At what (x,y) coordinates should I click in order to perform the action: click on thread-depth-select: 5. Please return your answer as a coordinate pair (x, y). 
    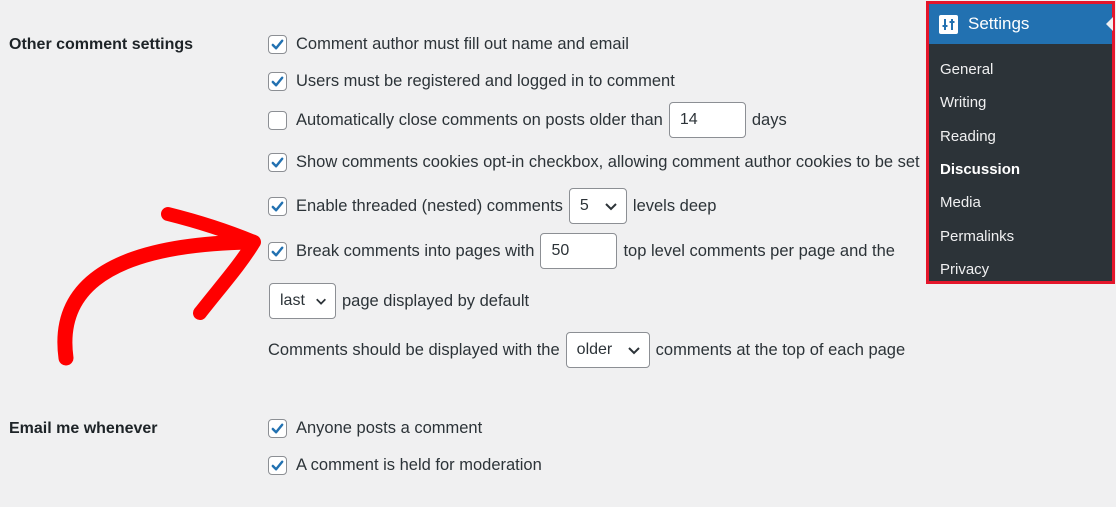
    Looking at the image, I should click on (597, 206).